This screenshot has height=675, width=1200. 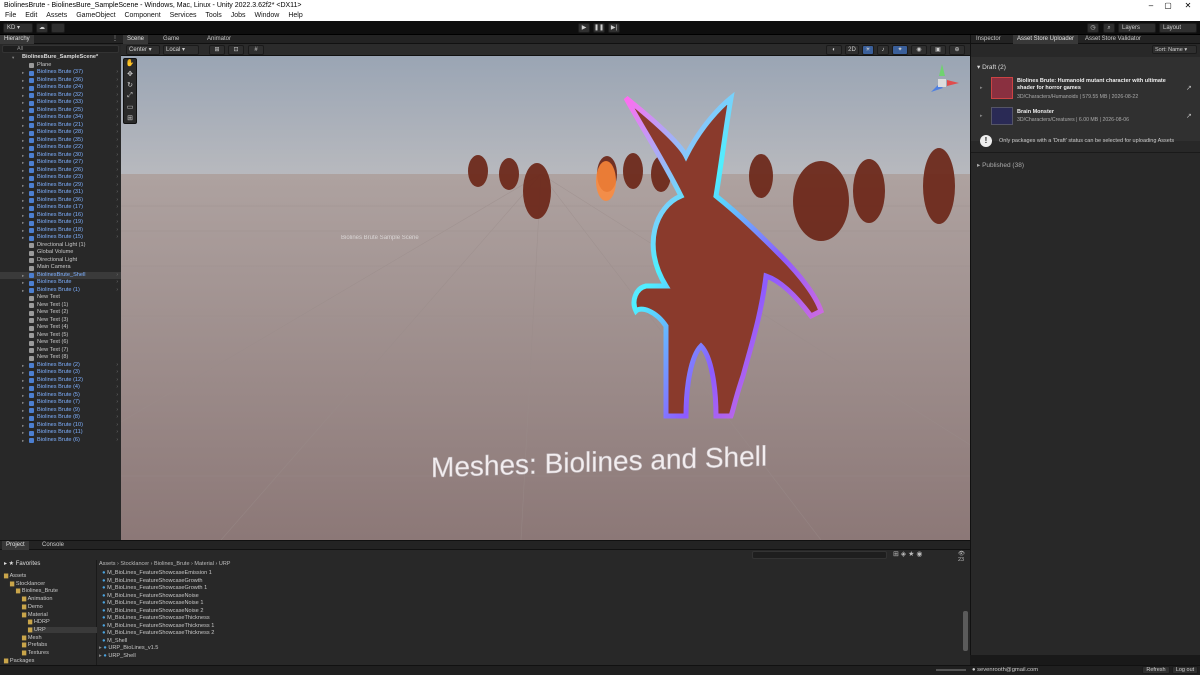 I want to click on hierarchy-item: New Text (3), so click(x=60, y=321).